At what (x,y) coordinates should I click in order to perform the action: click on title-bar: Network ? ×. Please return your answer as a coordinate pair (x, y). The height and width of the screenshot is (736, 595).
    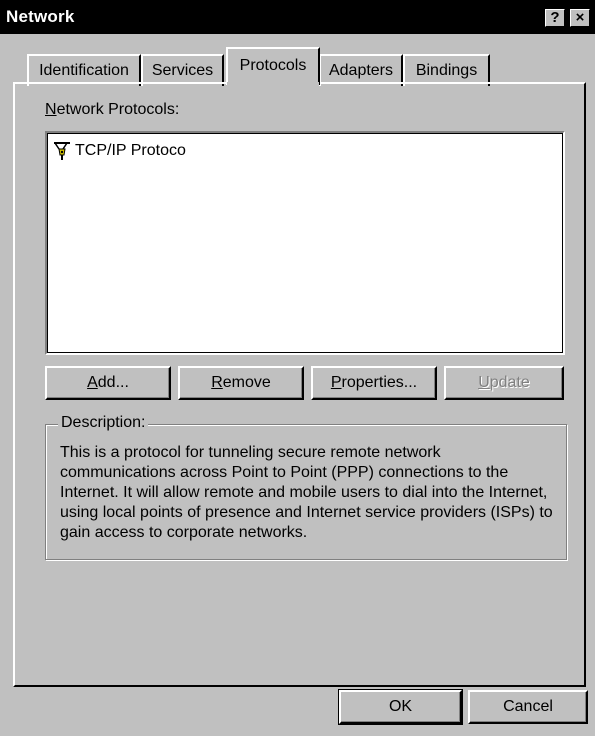
    Looking at the image, I should click on (297, 17).